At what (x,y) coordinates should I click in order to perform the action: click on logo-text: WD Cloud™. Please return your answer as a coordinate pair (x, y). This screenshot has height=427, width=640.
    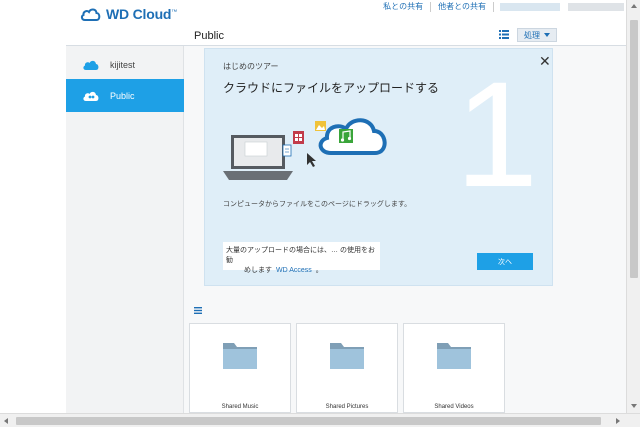
    Looking at the image, I should click on (142, 14).